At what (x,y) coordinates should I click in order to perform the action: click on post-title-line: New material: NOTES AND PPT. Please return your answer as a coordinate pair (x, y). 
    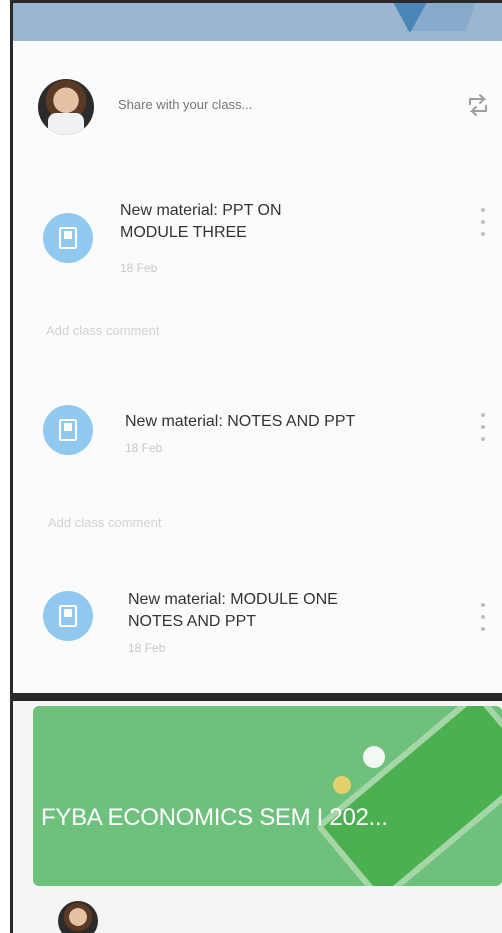
    Looking at the image, I should click on (240, 421).